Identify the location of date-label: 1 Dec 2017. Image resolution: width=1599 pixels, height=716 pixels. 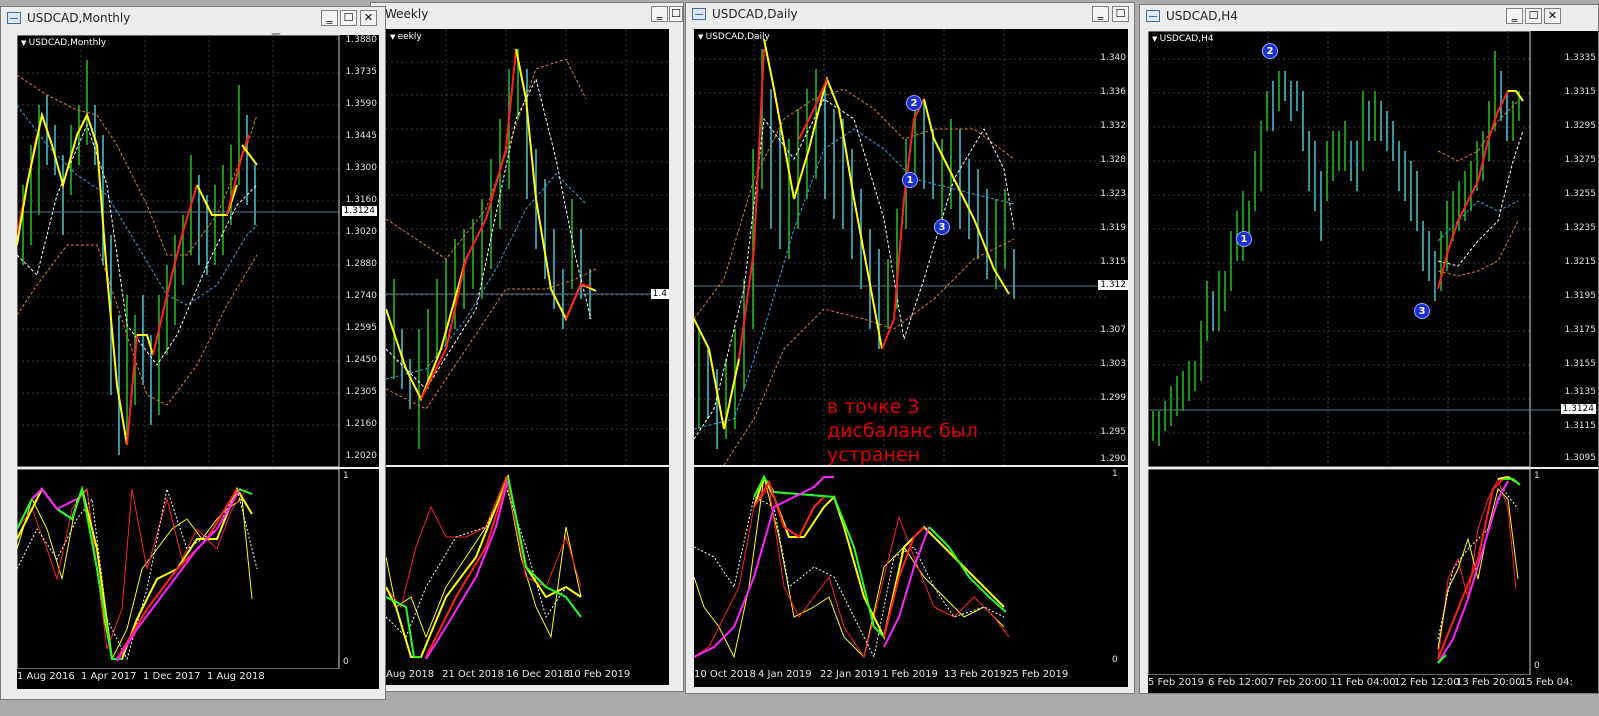
(172, 676).